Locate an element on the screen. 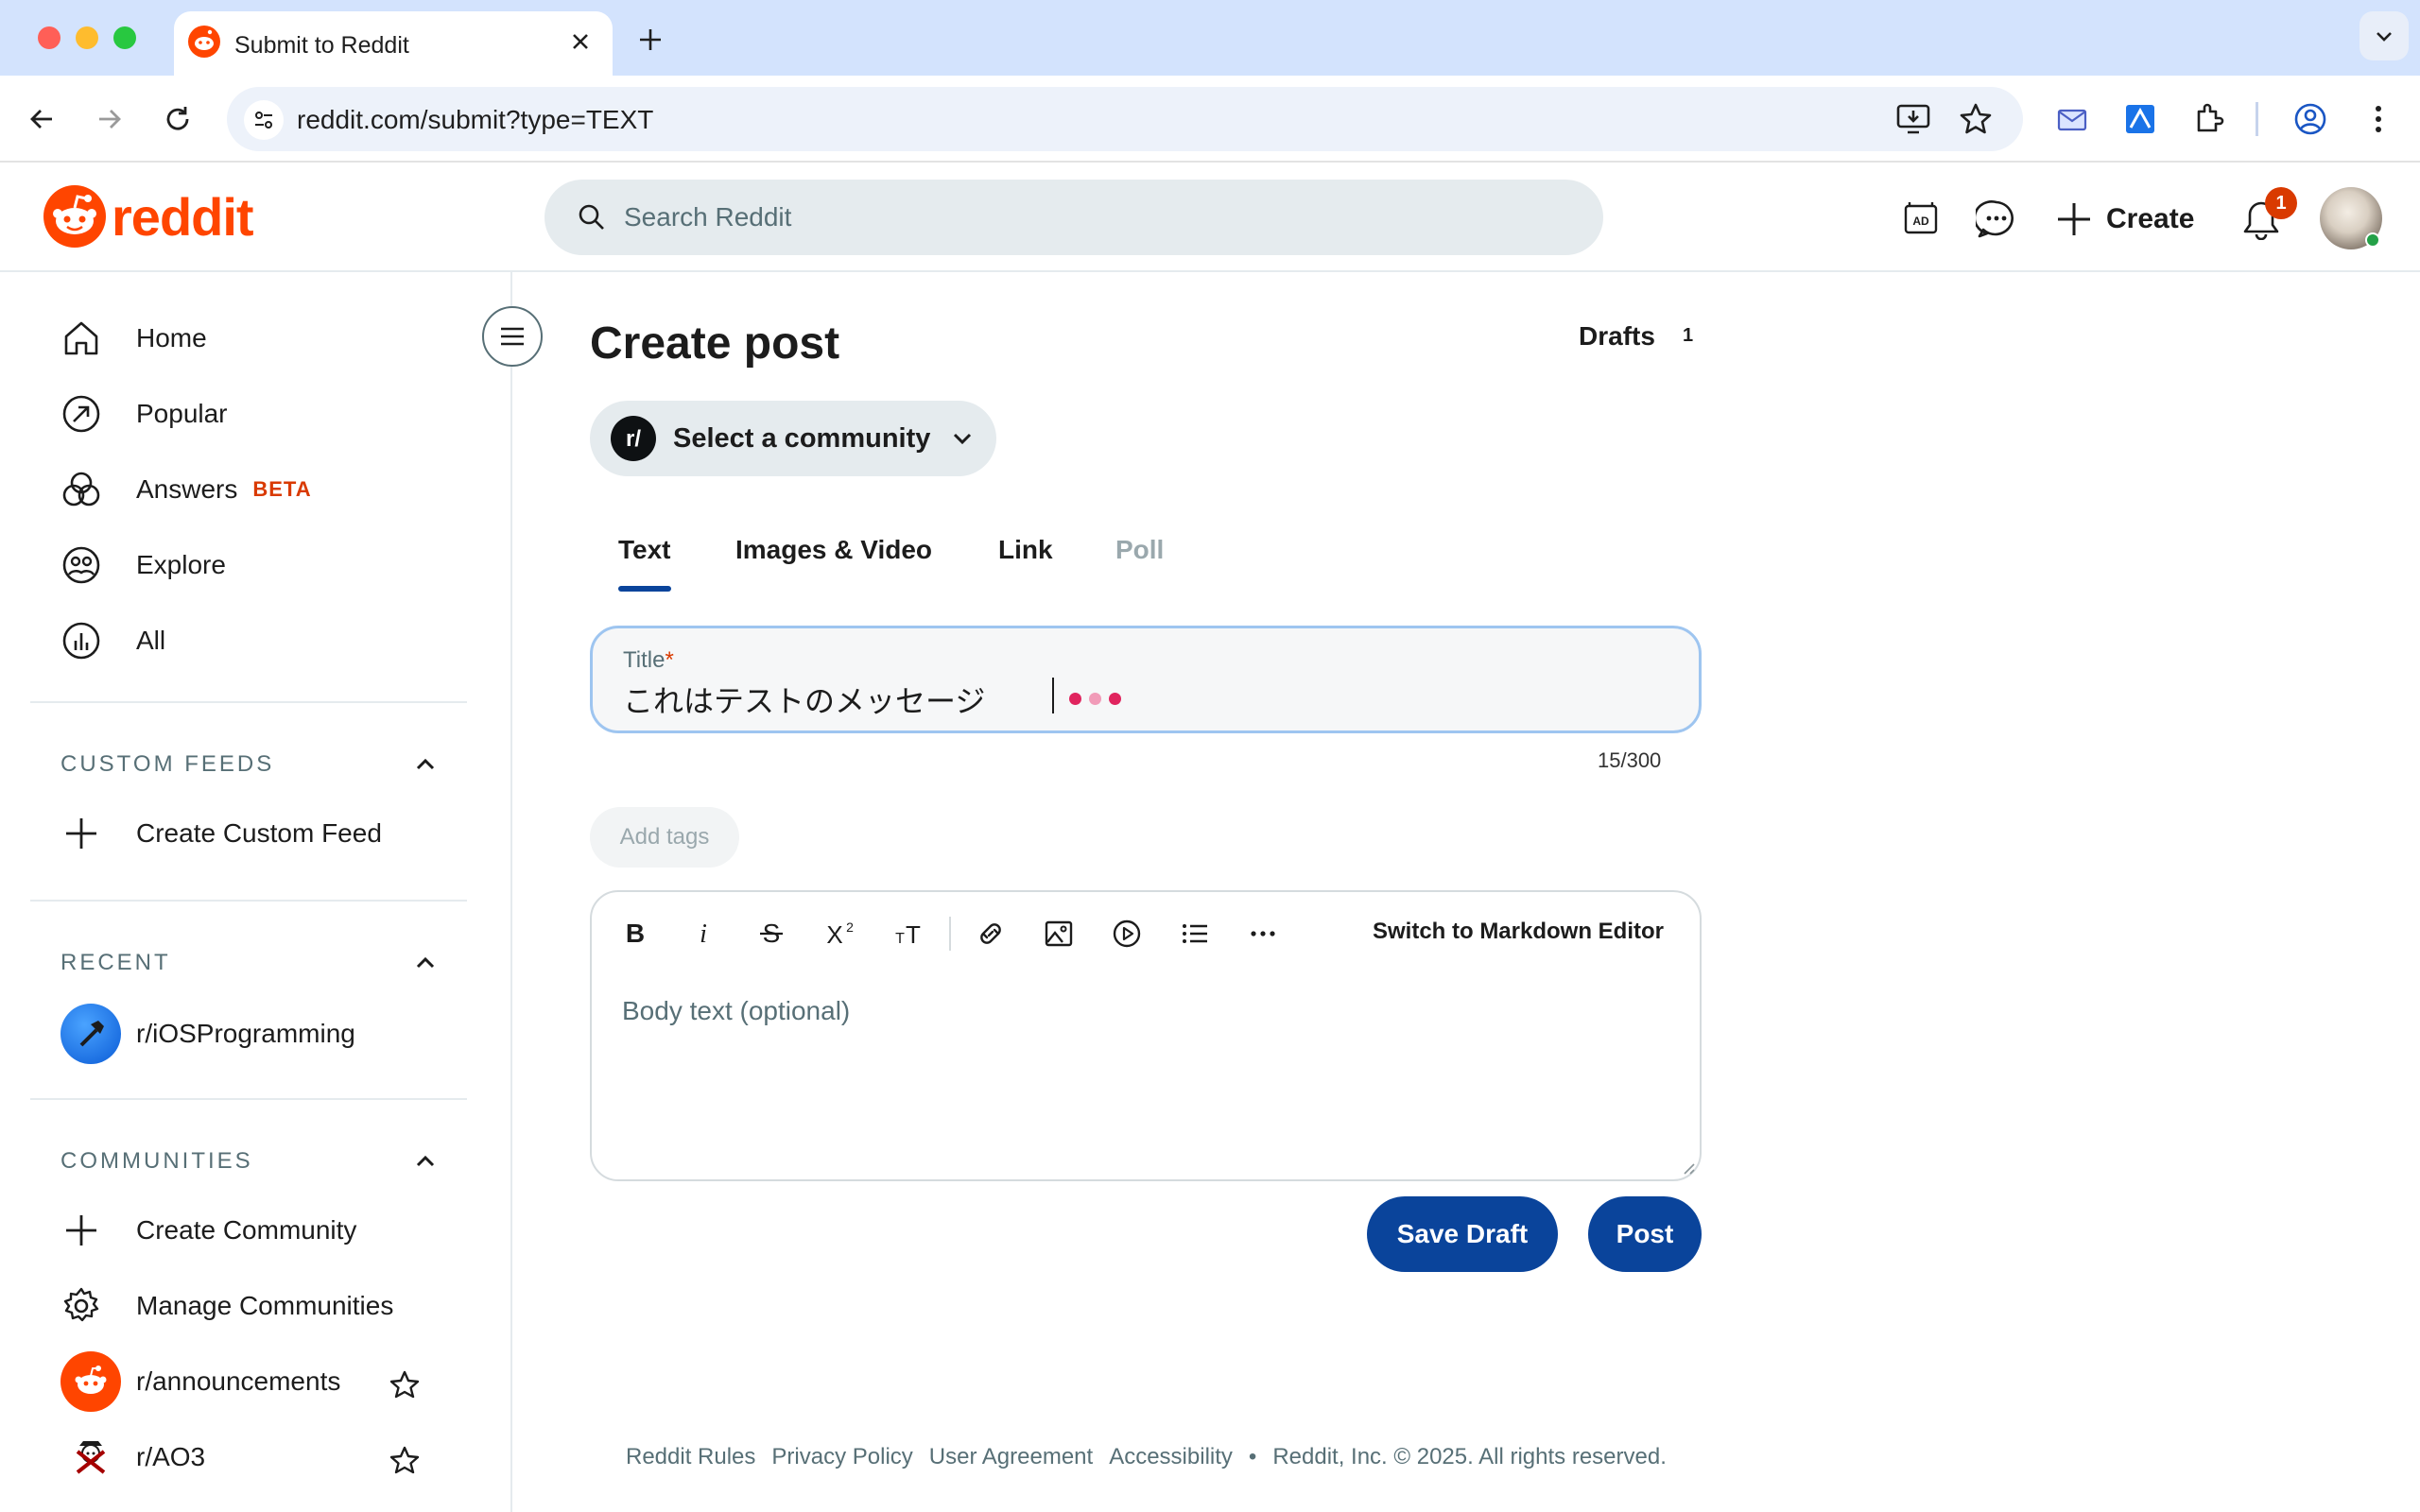  strikethrough-icon: S is located at coordinates (771, 933).